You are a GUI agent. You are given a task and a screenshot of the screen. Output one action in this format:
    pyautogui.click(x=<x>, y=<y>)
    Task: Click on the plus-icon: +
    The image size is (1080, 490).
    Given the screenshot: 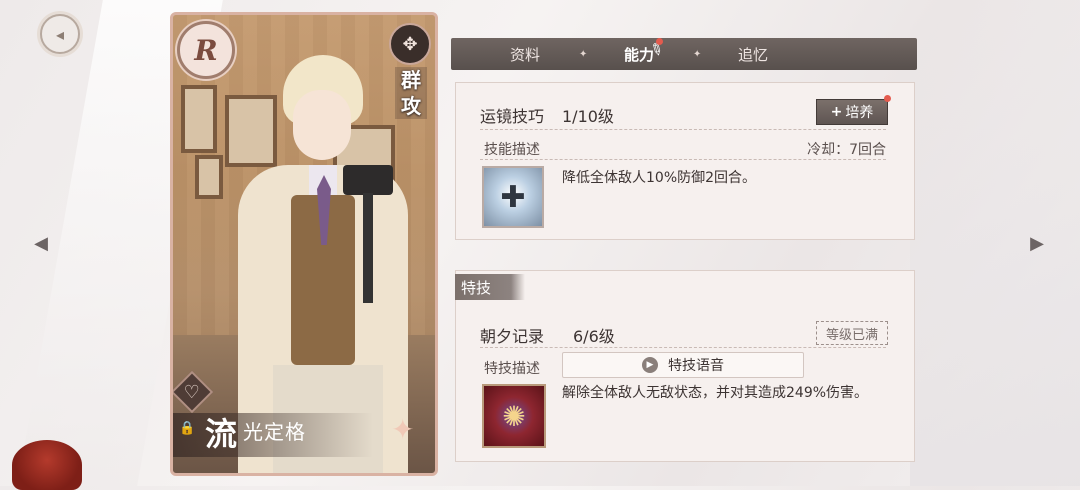 What is the action you would take?
    pyautogui.click(x=836, y=112)
    